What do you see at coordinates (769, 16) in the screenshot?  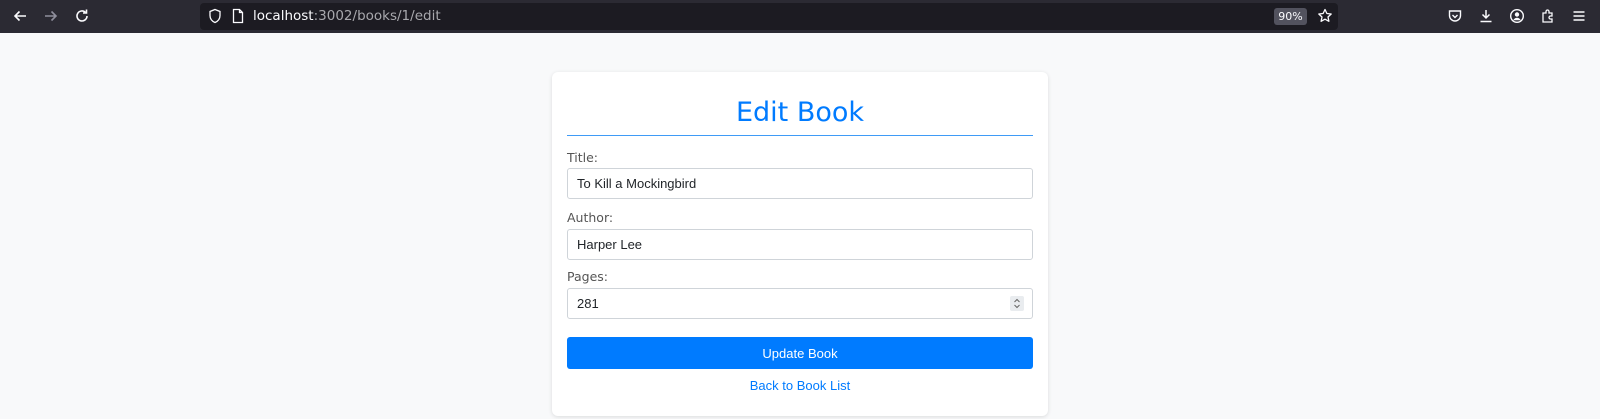 I see `address-bar: localhost:3002/books/1/edit 90%` at bounding box center [769, 16].